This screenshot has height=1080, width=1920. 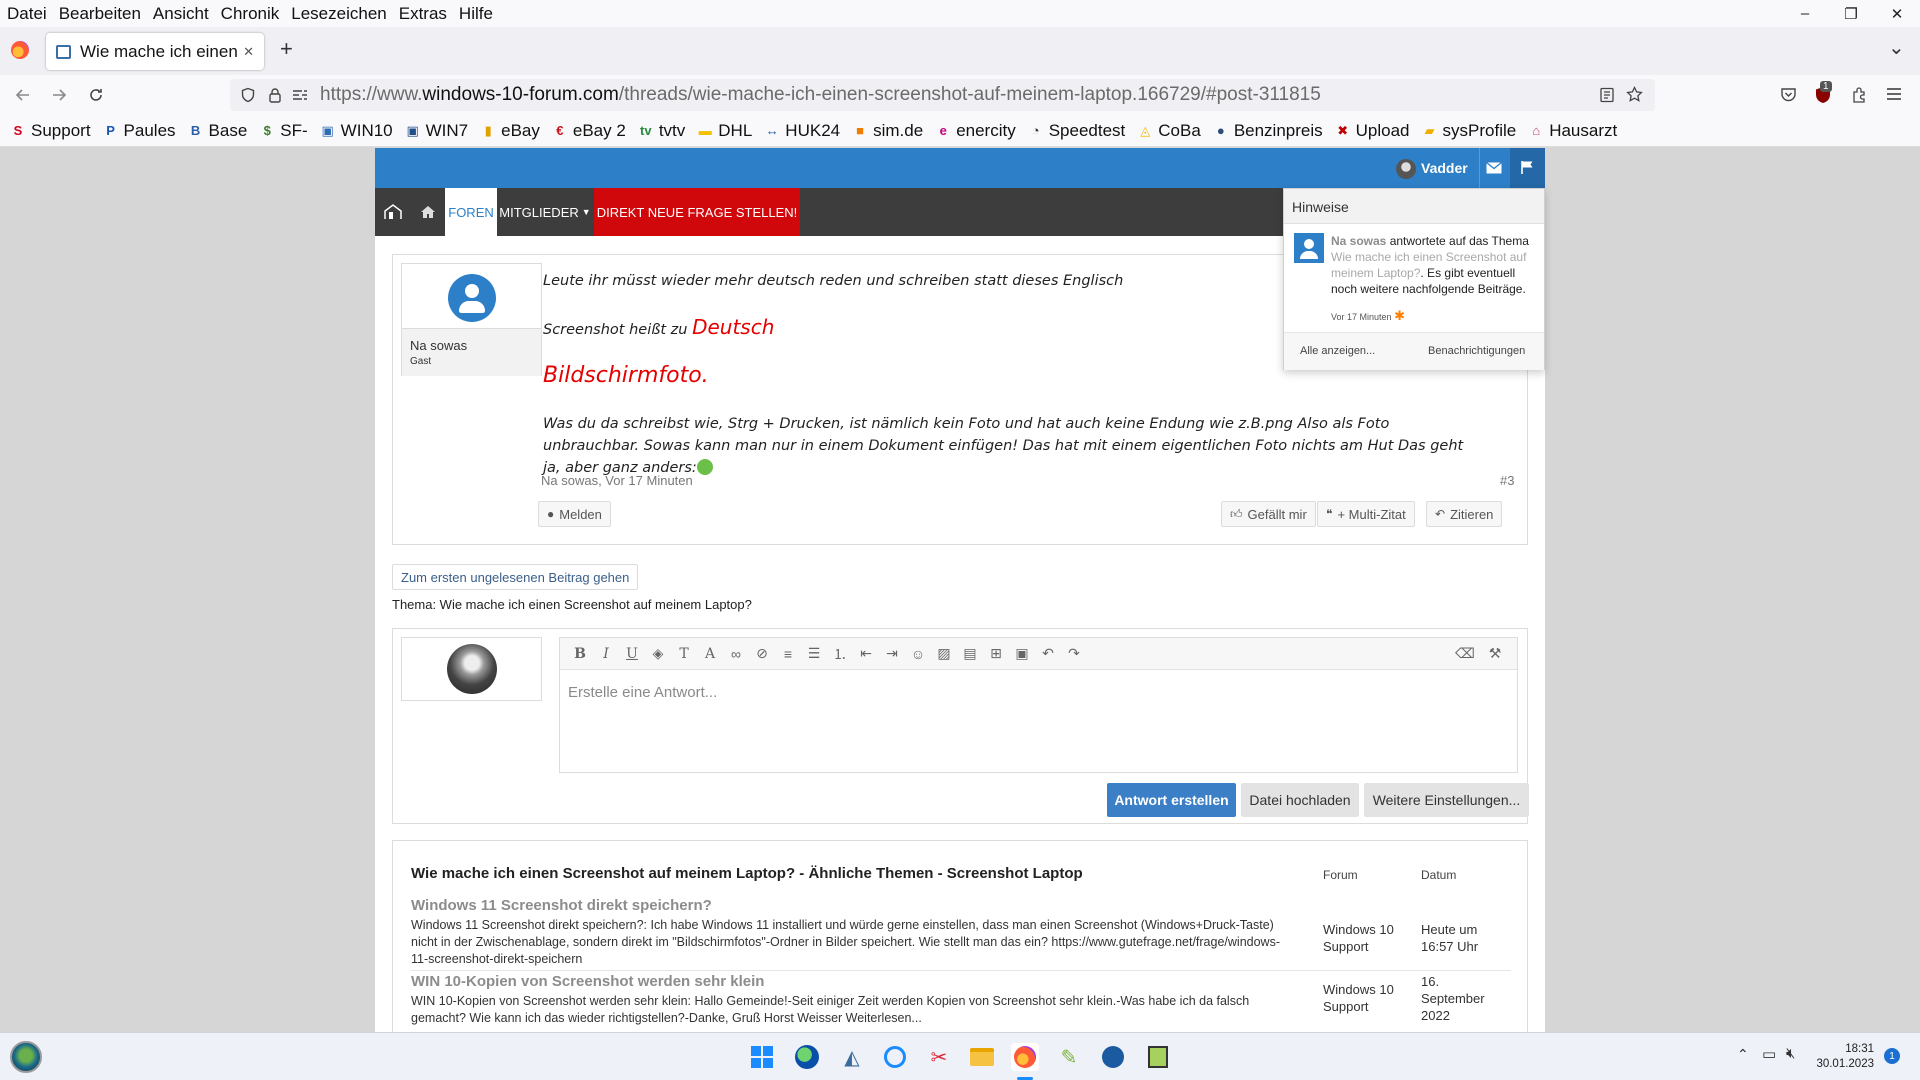 I want to click on menu-lesezeichen: Lesezeichen, so click(x=338, y=14).